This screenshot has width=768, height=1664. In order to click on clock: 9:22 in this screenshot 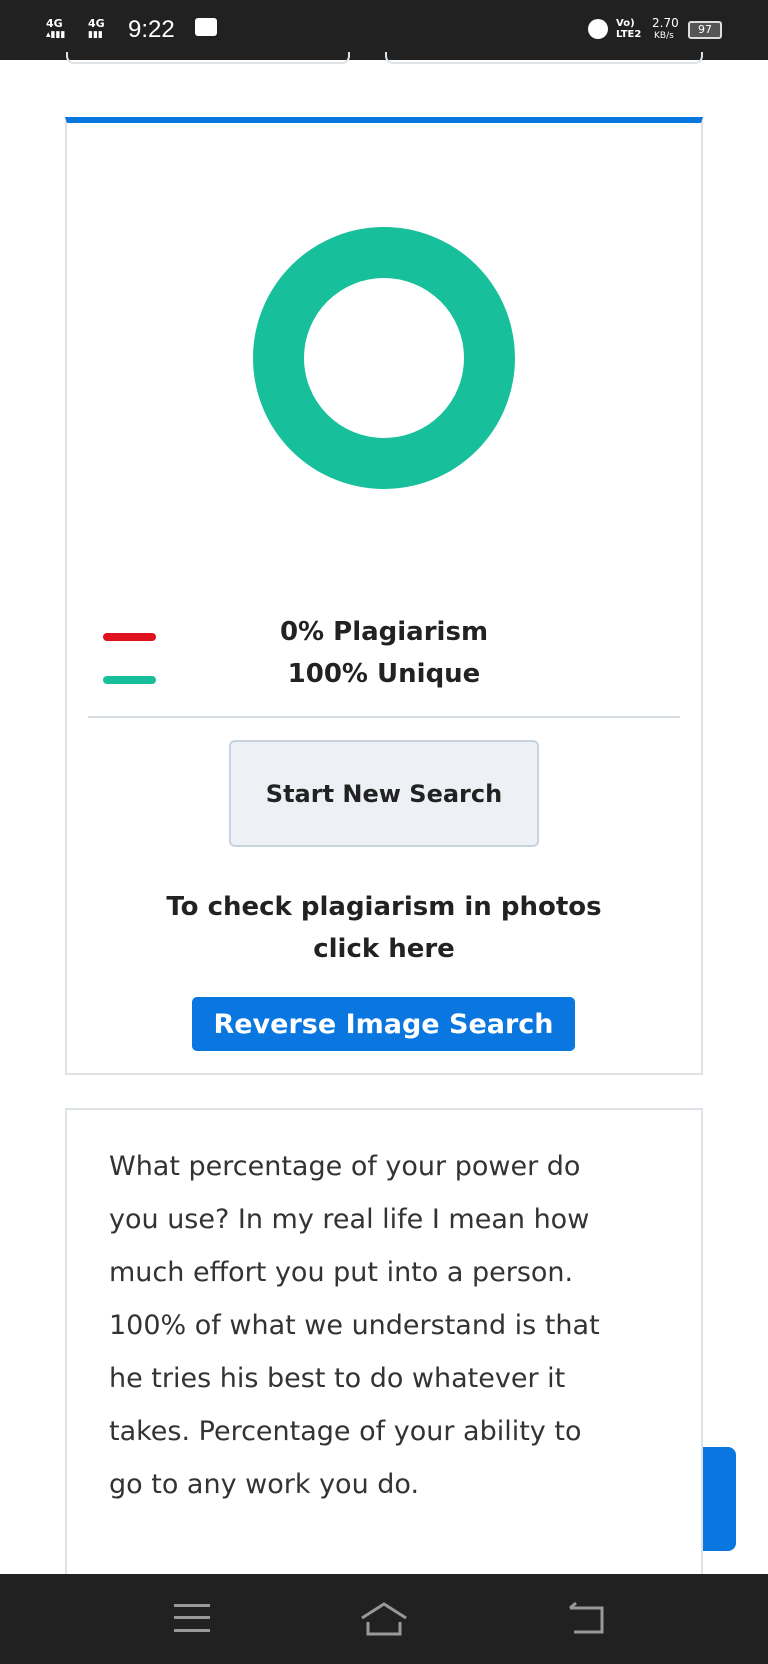, I will do `click(151, 29)`.